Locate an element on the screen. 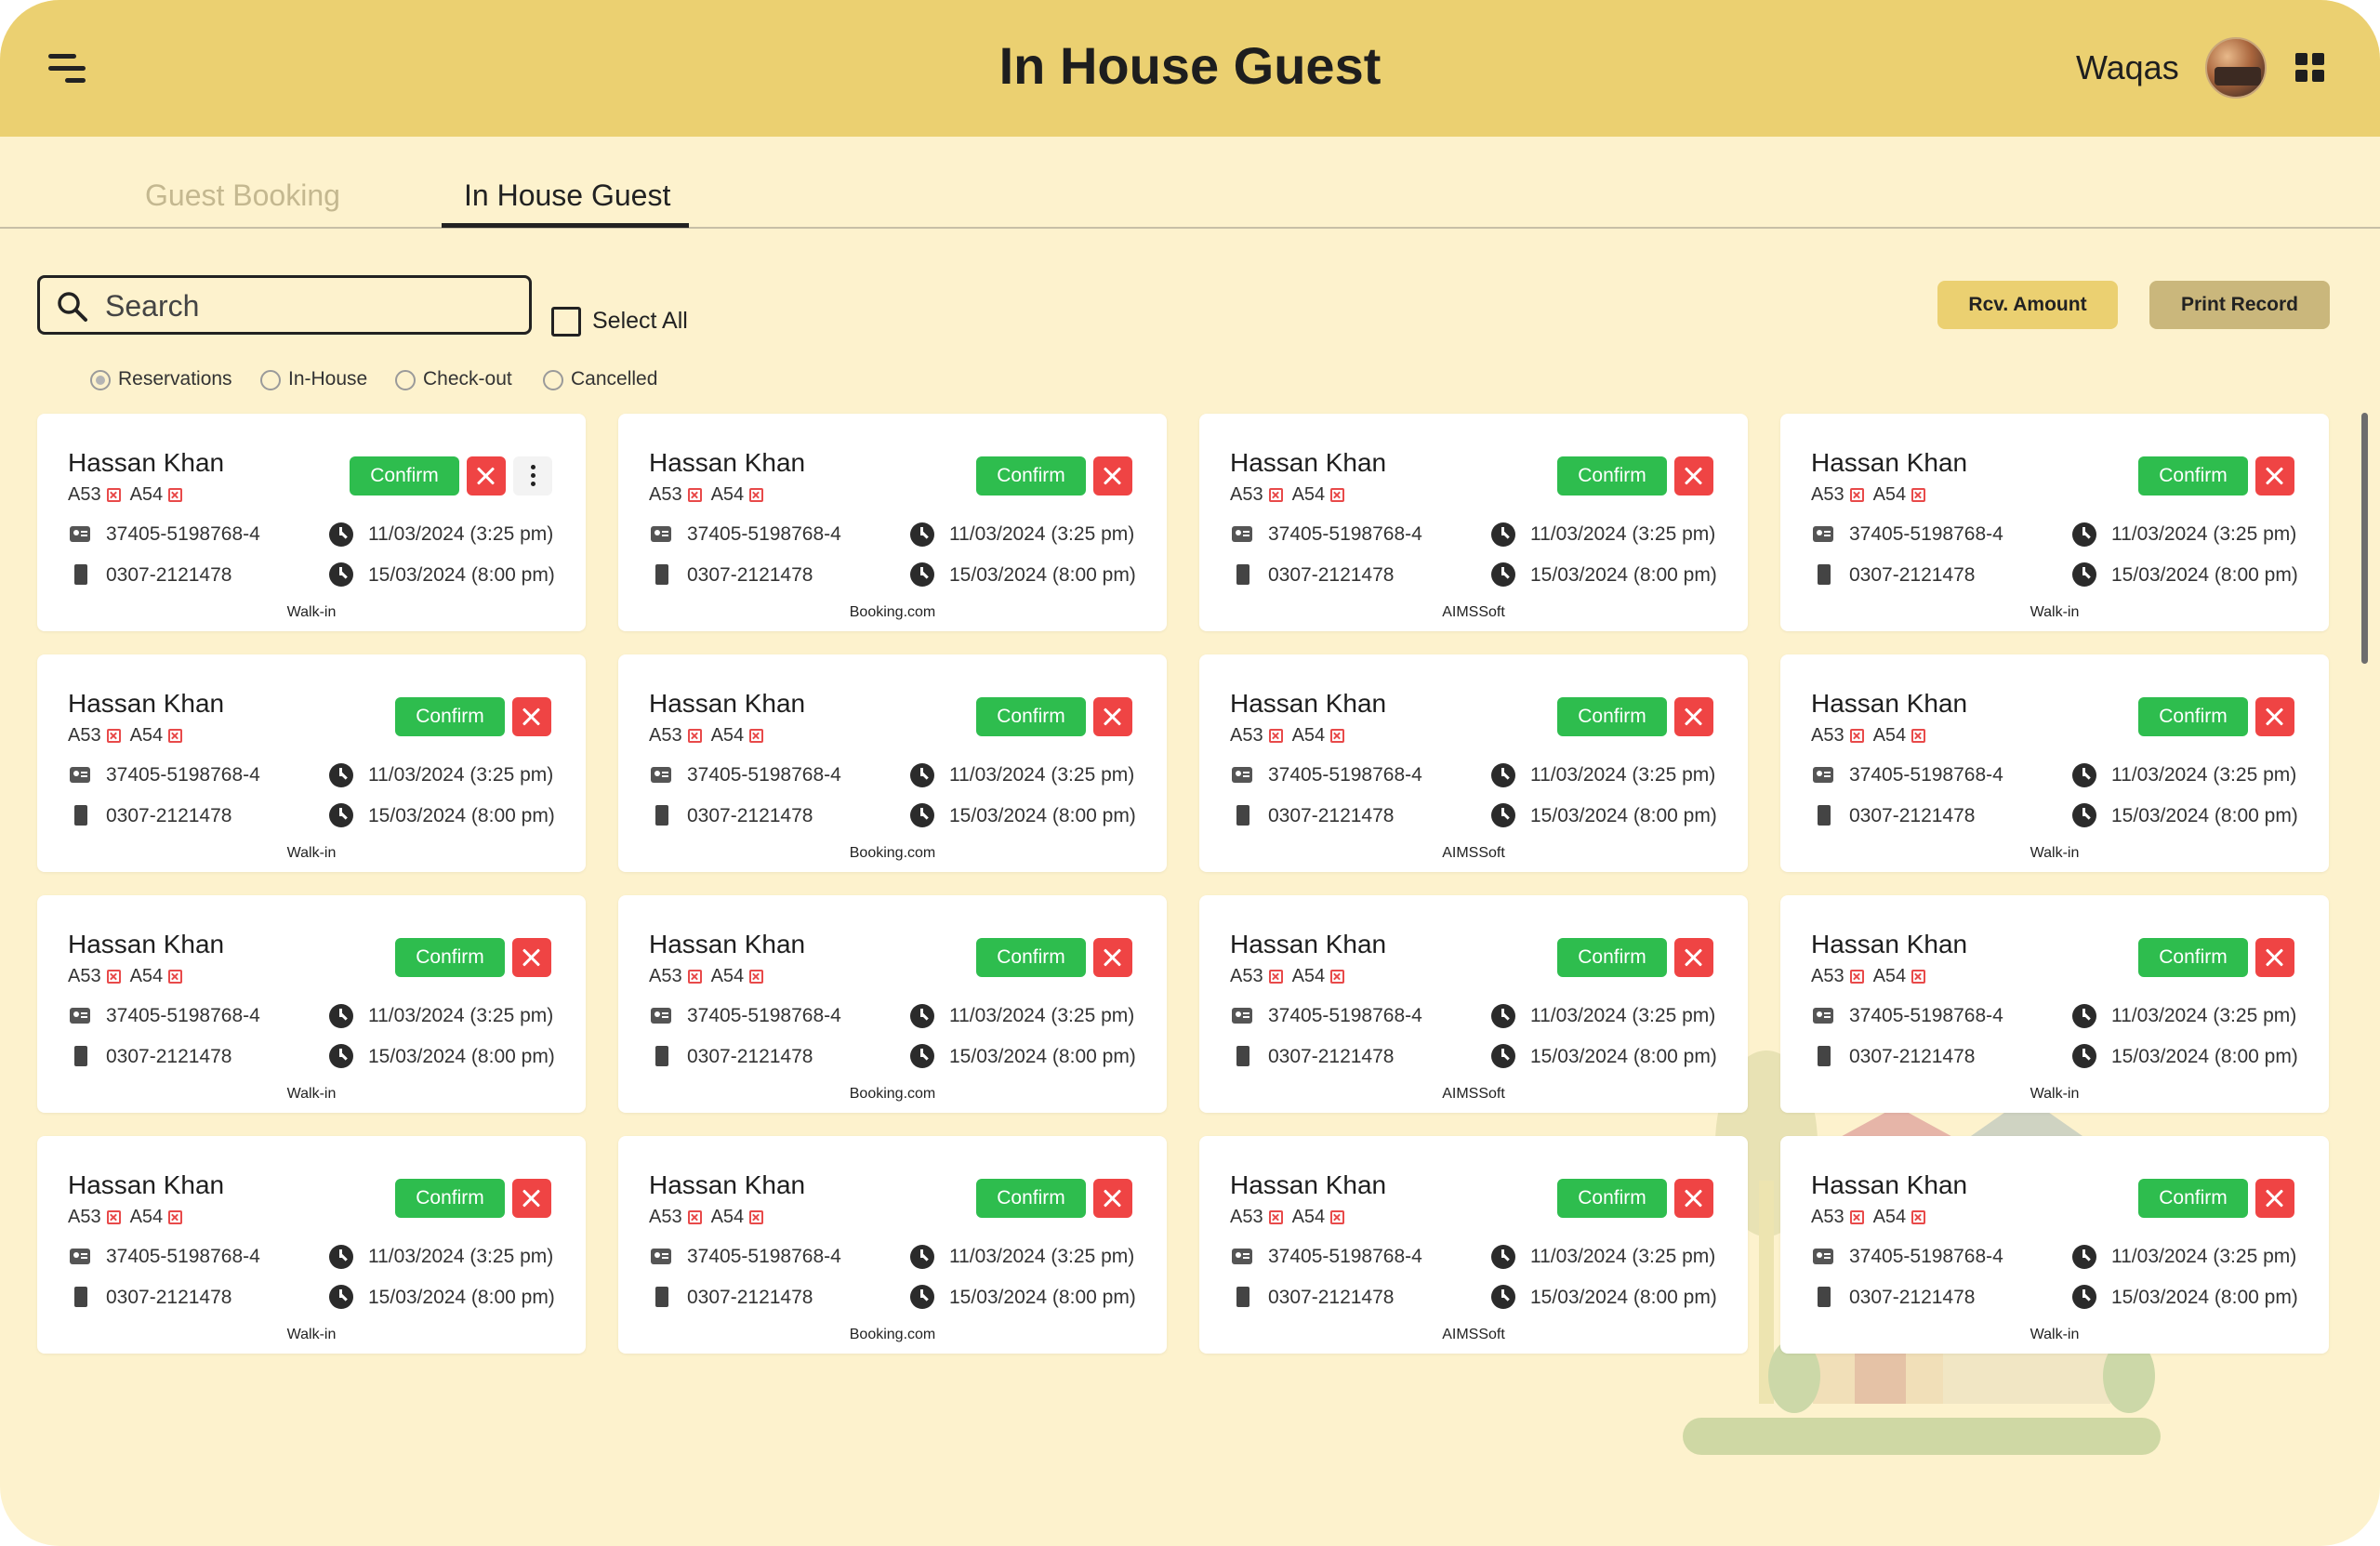 The width and height of the screenshot is (2380, 1546). scrollbar is located at coordinates (2364, 538).